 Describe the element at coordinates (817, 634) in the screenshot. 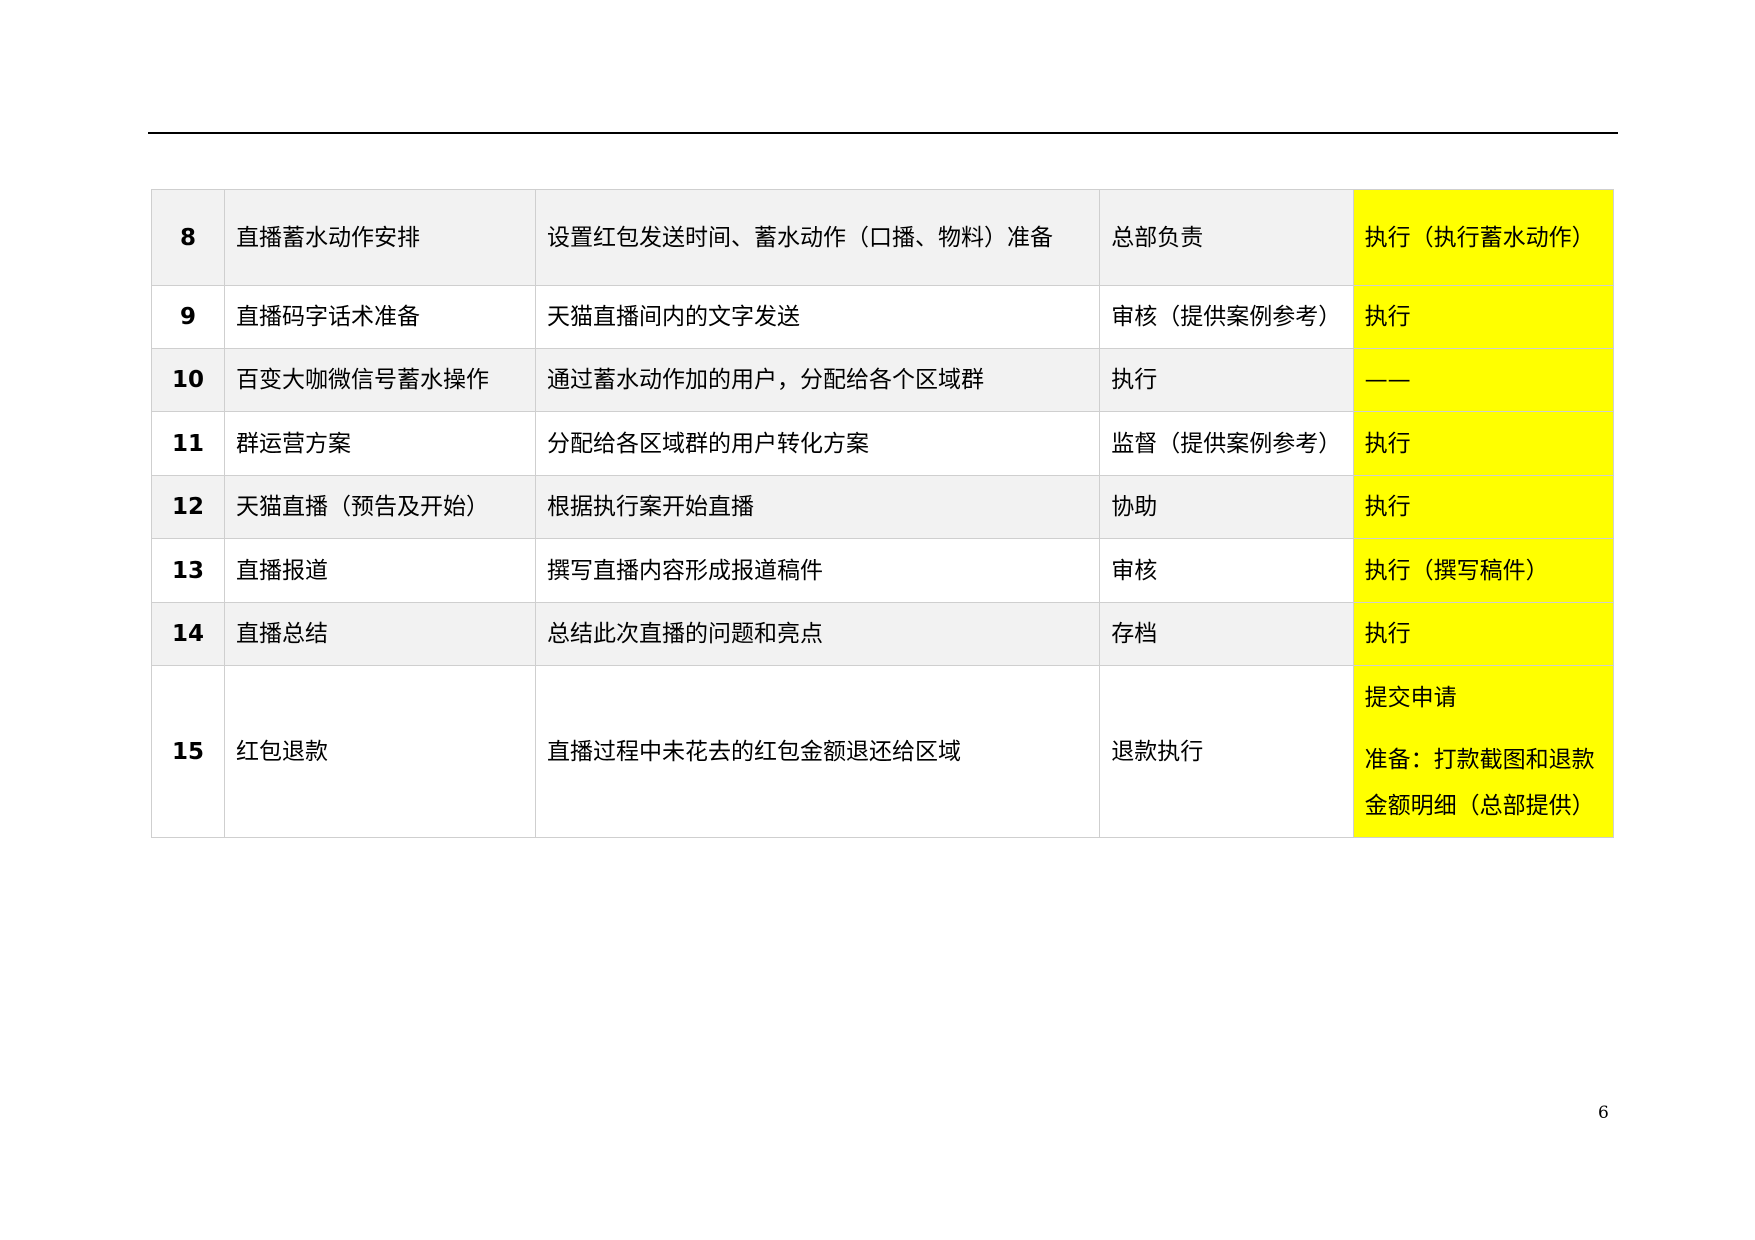

I see `description-cell: 总结此次直播的问题和亮点` at that location.